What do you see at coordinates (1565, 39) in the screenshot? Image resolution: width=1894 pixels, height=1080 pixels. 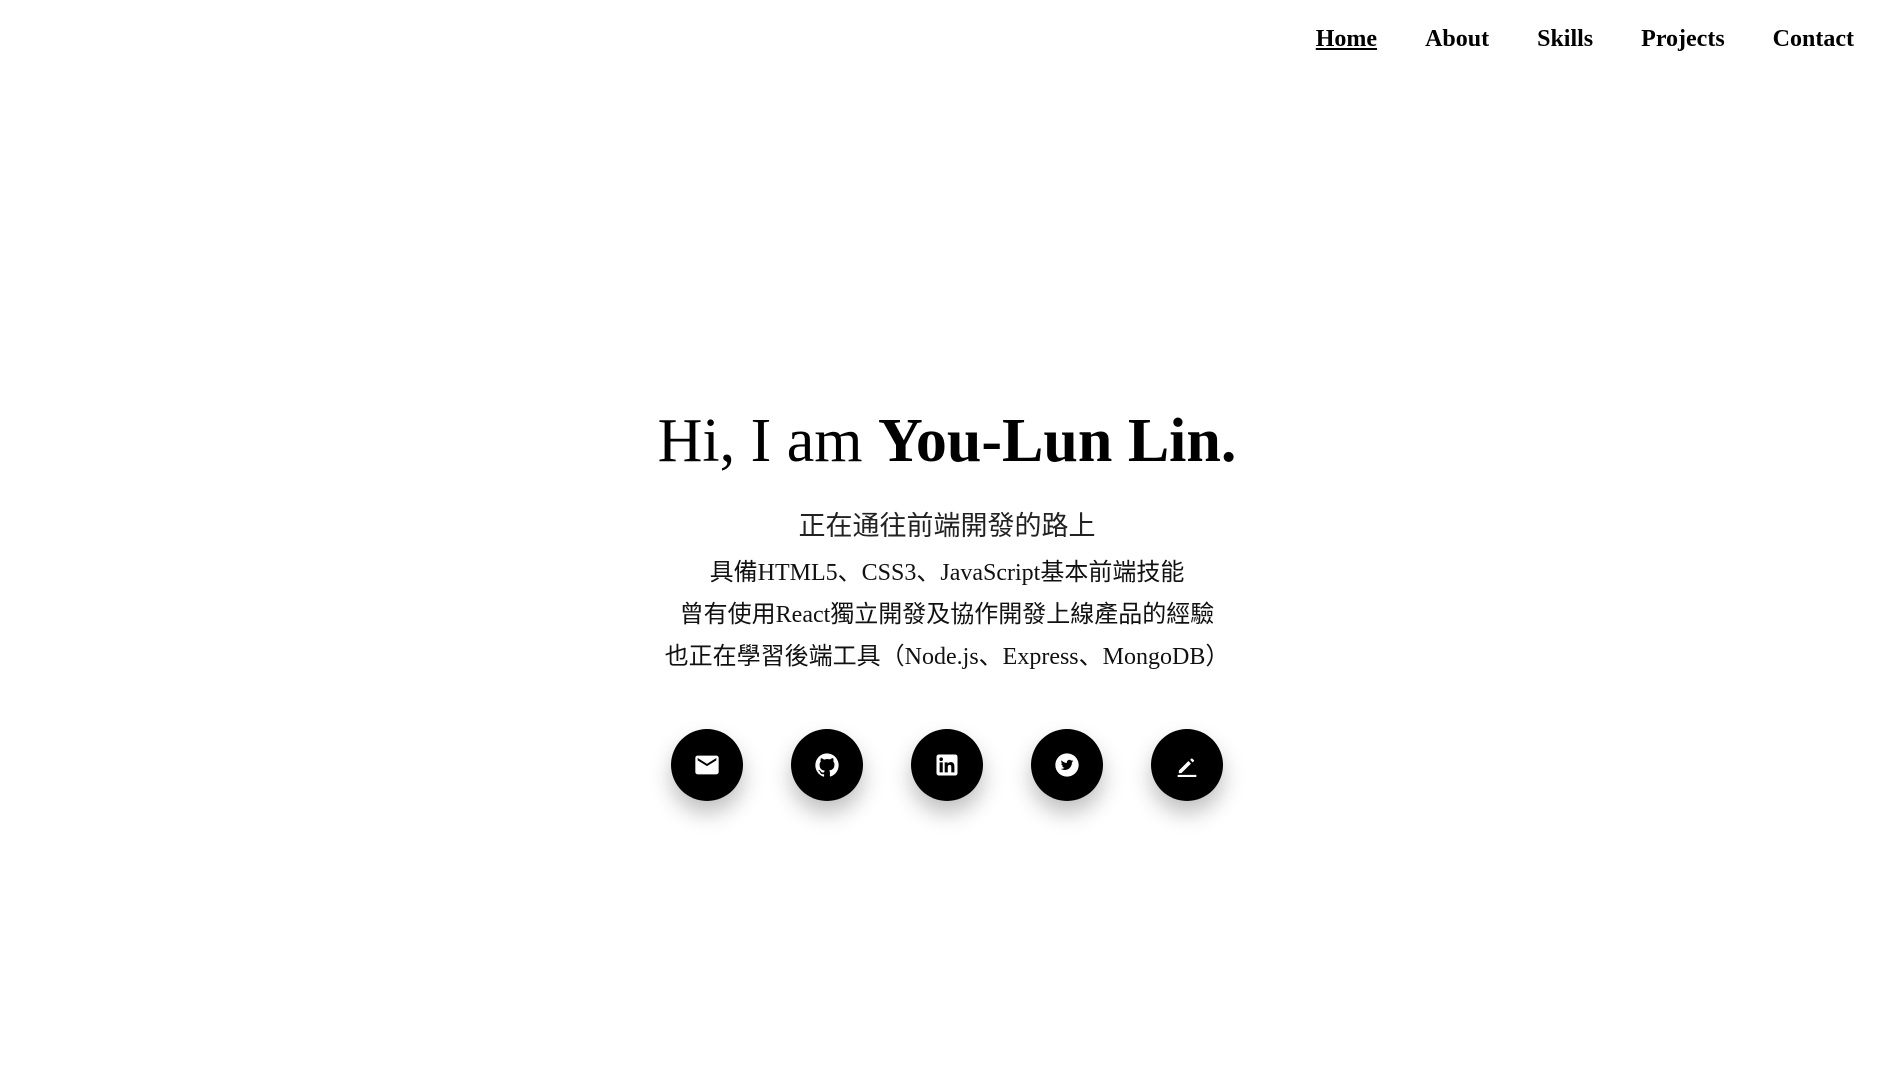 I see `nav-skills: Skills` at bounding box center [1565, 39].